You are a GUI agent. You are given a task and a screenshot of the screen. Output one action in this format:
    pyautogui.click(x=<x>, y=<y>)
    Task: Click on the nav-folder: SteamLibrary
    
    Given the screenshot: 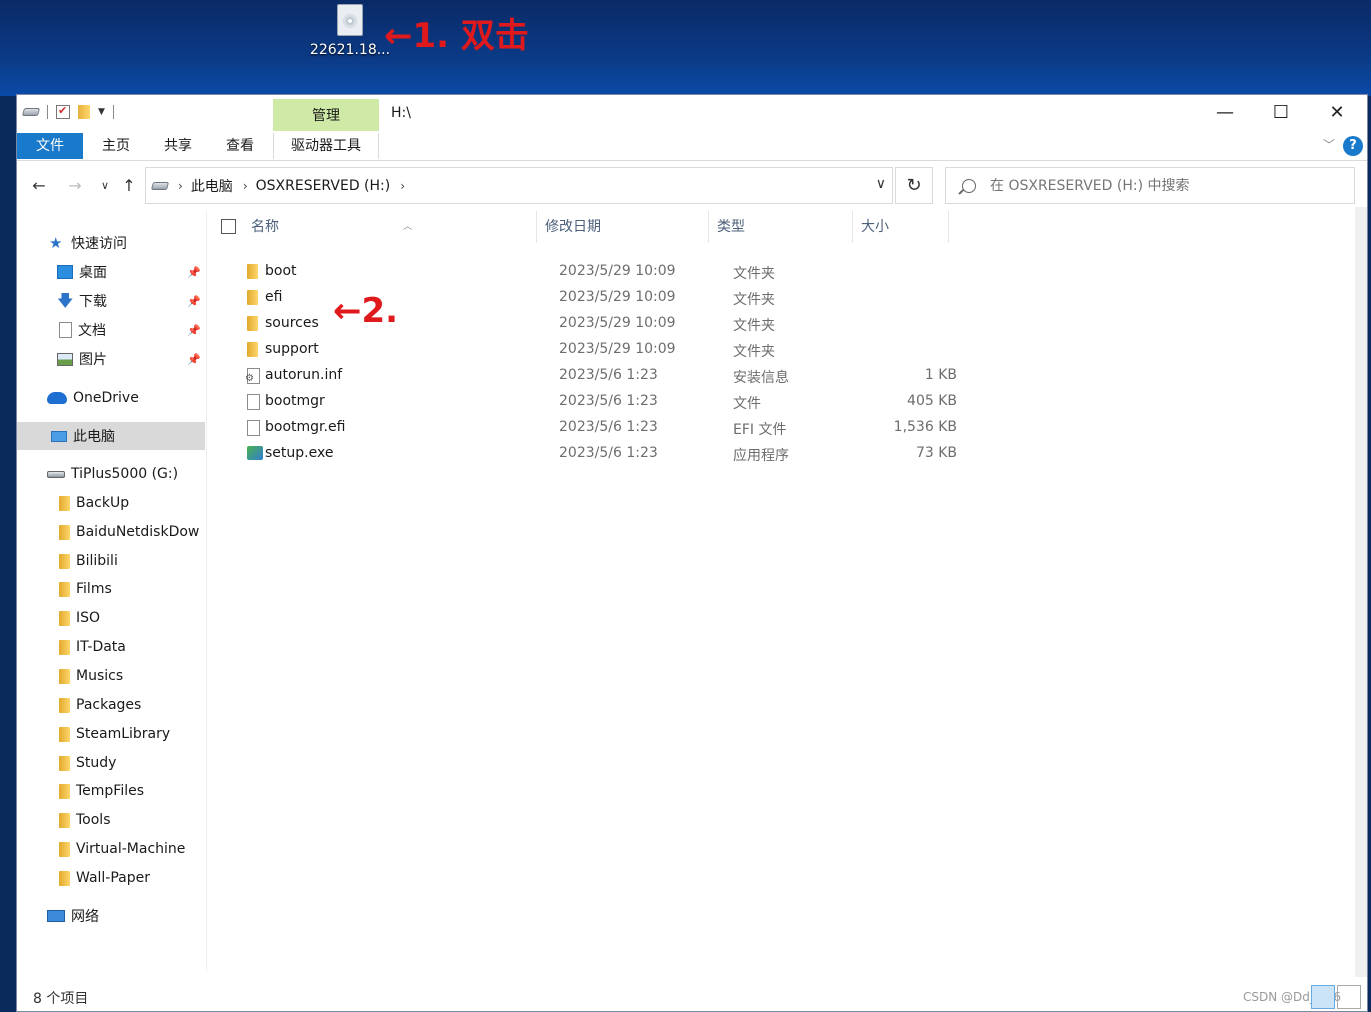 What is the action you would take?
    pyautogui.click(x=111, y=734)
    